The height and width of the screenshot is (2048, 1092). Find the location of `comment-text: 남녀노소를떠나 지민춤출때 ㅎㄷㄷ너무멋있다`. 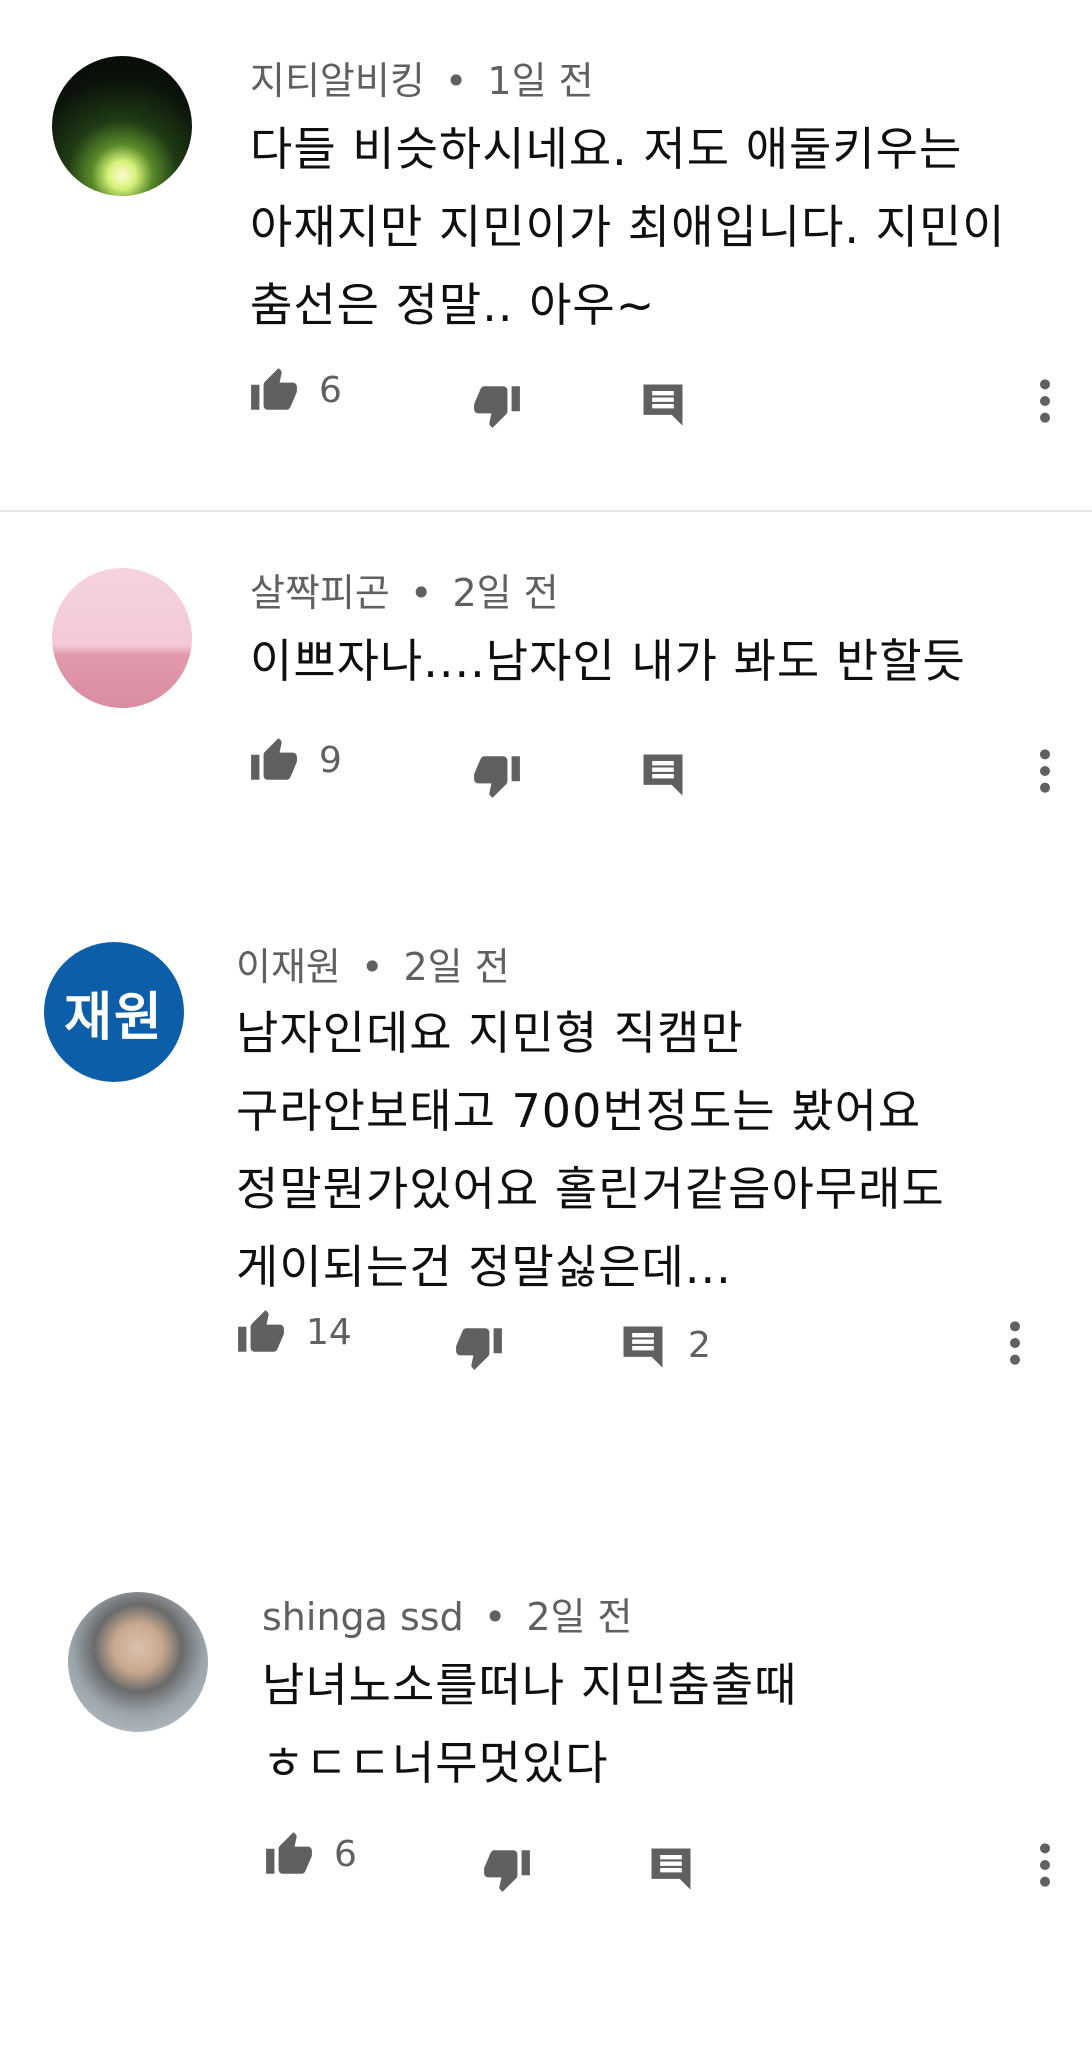

comment-text: 남녀노소를떠나 지민춤출때 ㅎㄷㄷ너무멋있다 is located at coordinates (530, 1724).